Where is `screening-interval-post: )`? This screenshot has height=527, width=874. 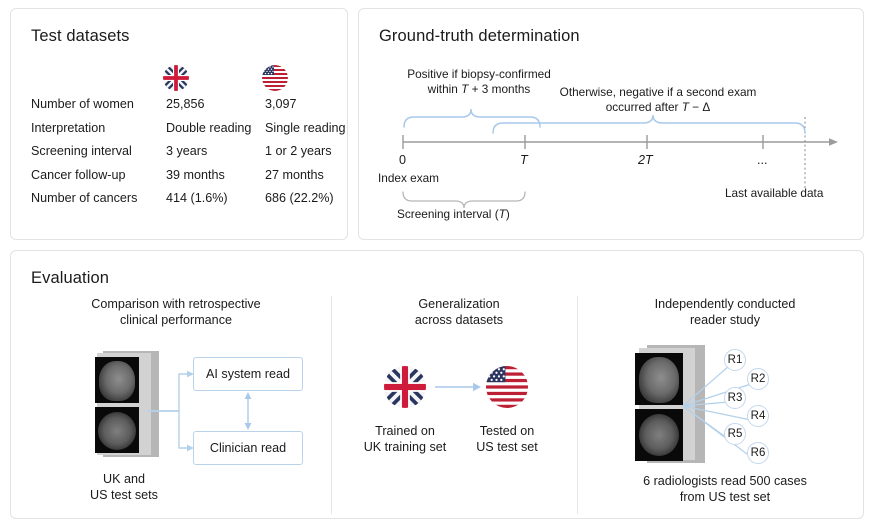
screening-interval-post: ) is located at coordinates (507, 214).